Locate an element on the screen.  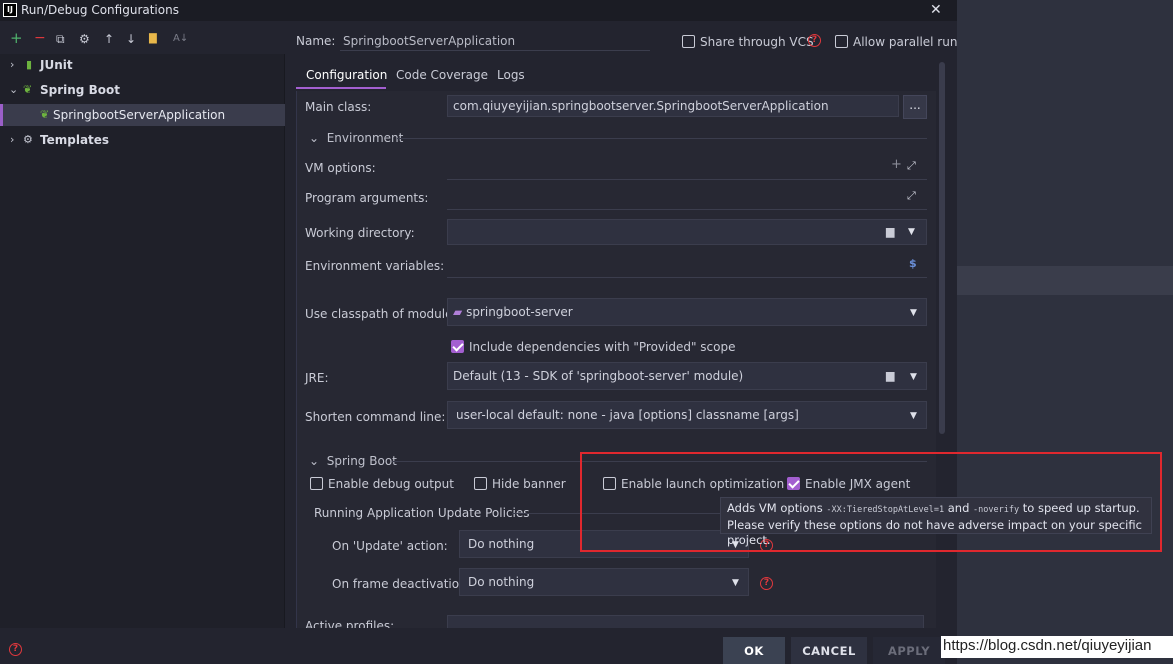
tree-item-label: SpringbootServerApplication is located at coordinates (139, 115).